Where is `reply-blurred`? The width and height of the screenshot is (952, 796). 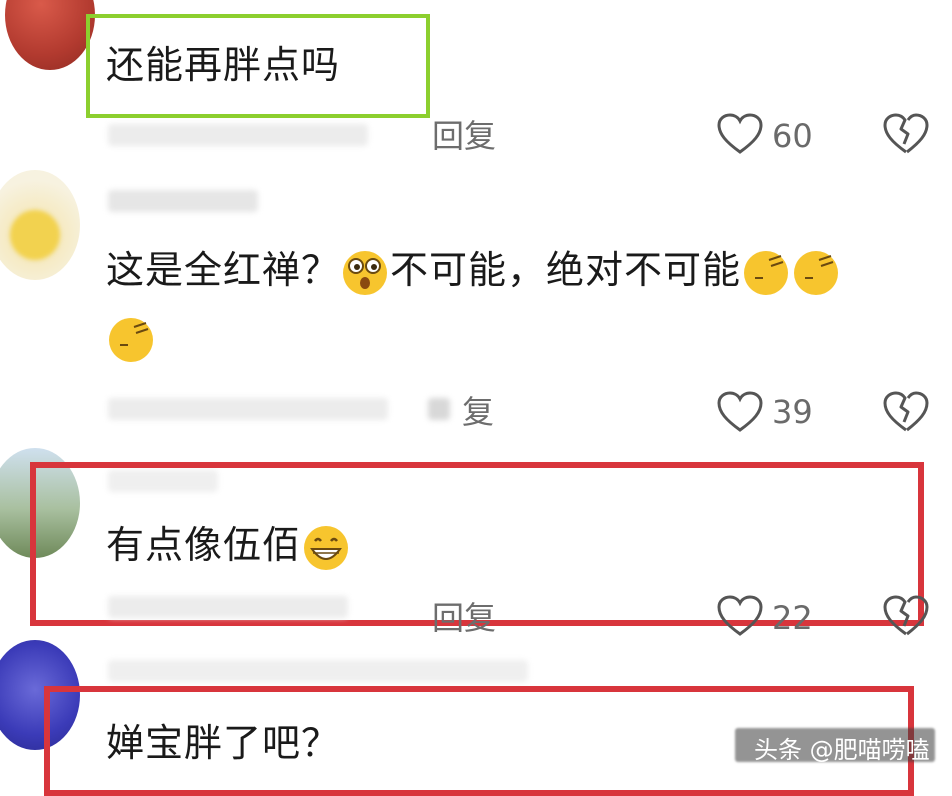
reply-blurred is located at coordinates (439, 409).